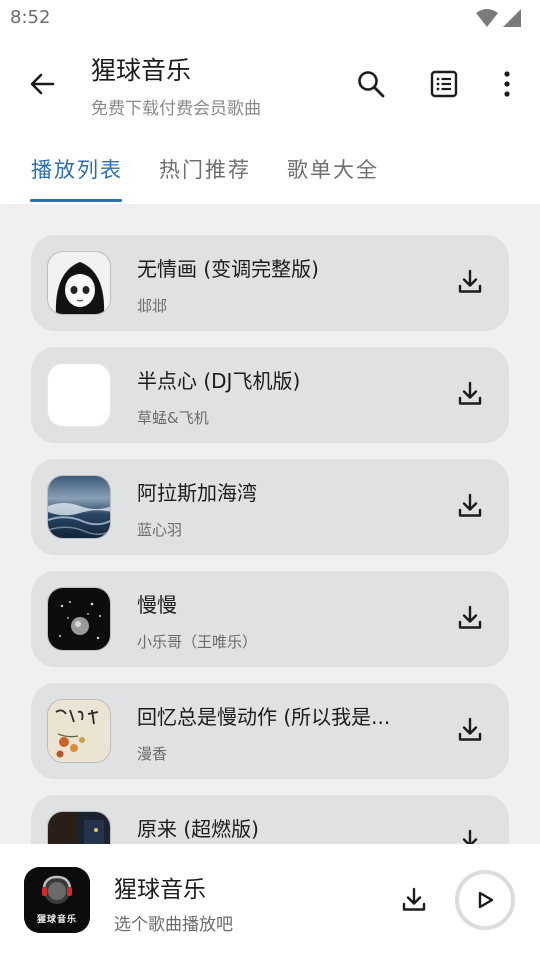 Image resolution: width=540 pixels, height=960 pixels. What do you see at coordinates (270, 168) in the screenshot?
I see `tab-bar: 播放列表 热门推荐 歌单大全` at bounding box center [270, 168].